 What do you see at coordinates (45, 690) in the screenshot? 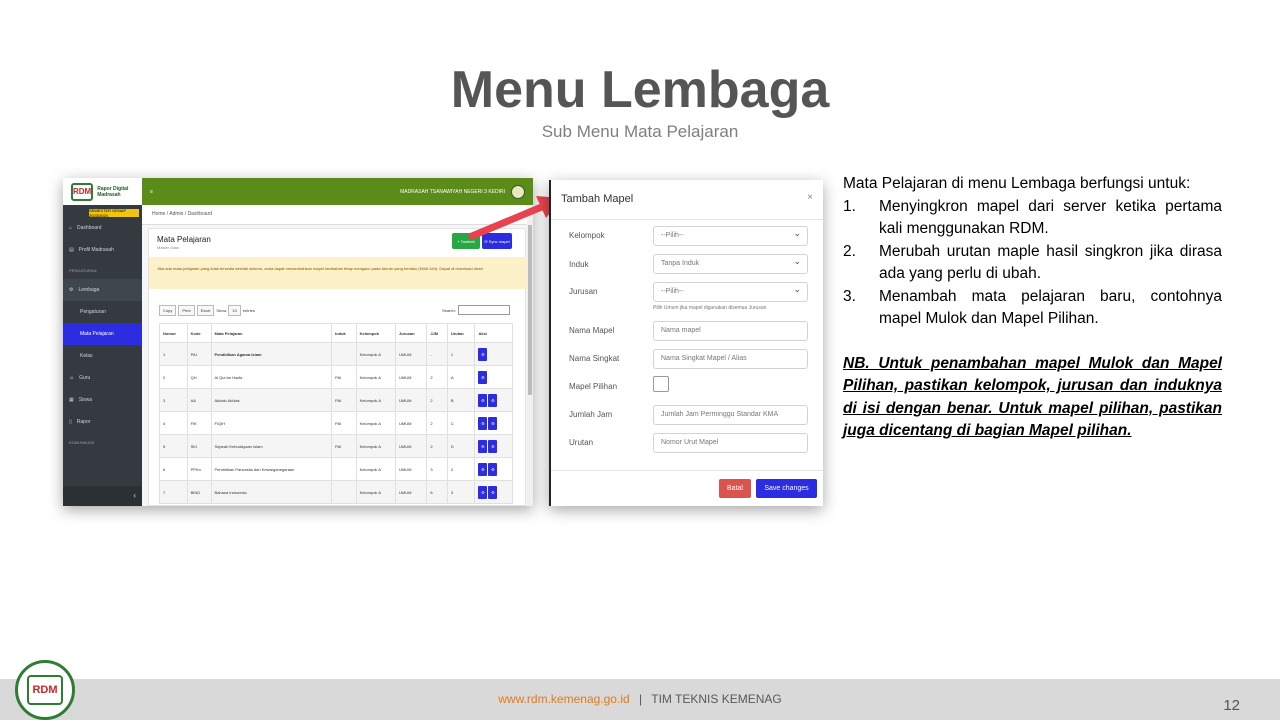
I see `rdm-logo: RDM` at bounding box center [45, 690].